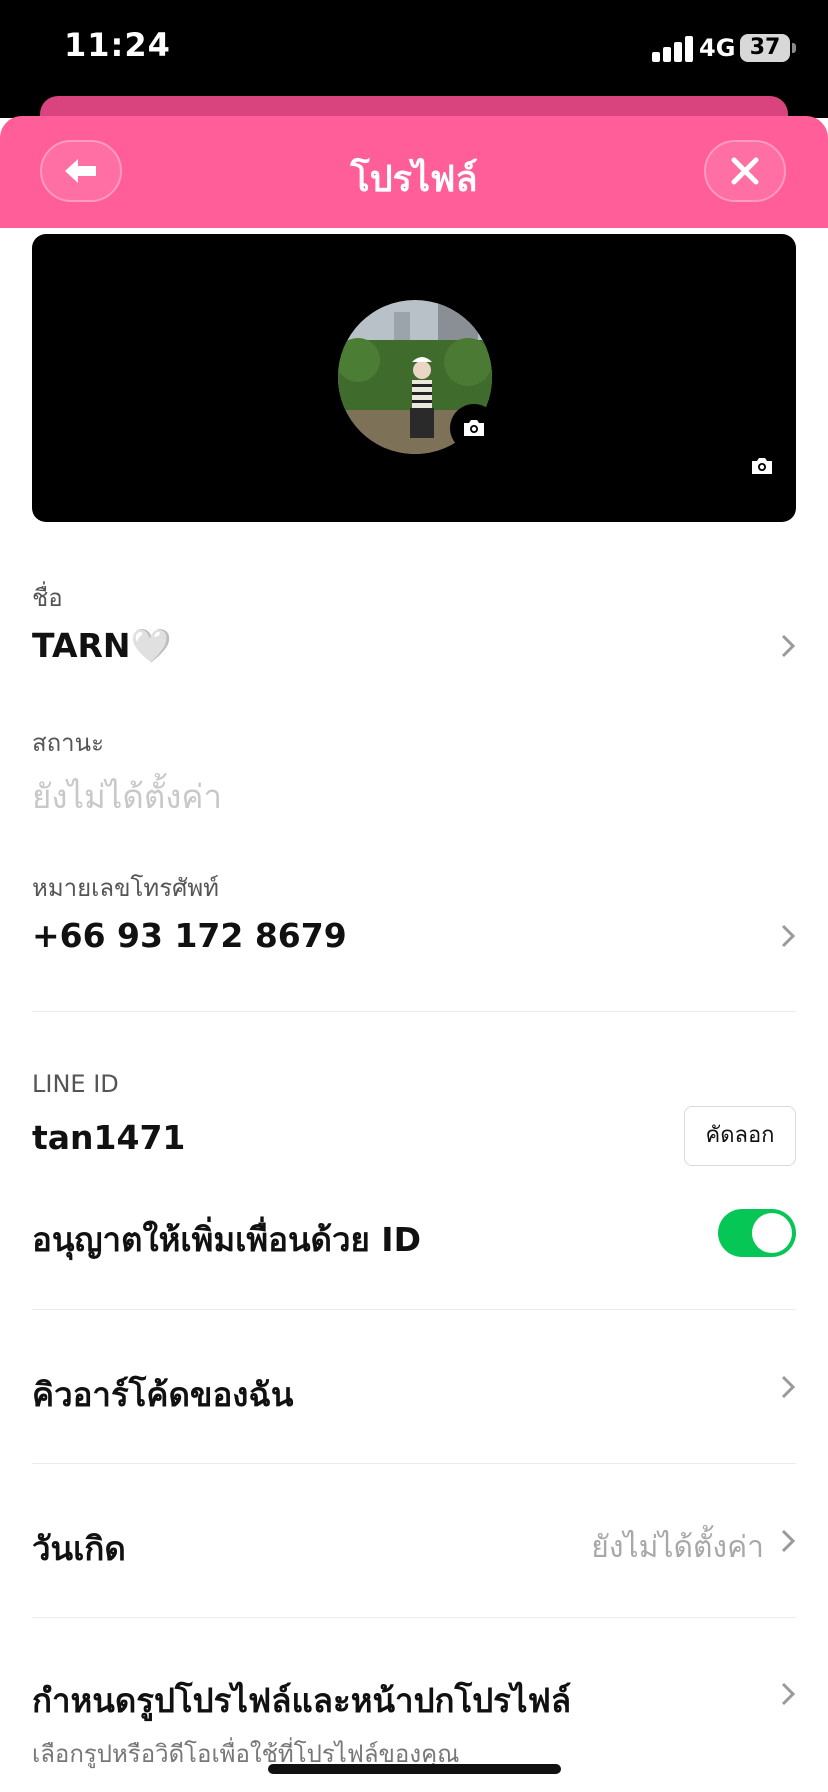 The width and height of the screenshot is (828, 1792). I want to click on close-button, so click(745, 171).